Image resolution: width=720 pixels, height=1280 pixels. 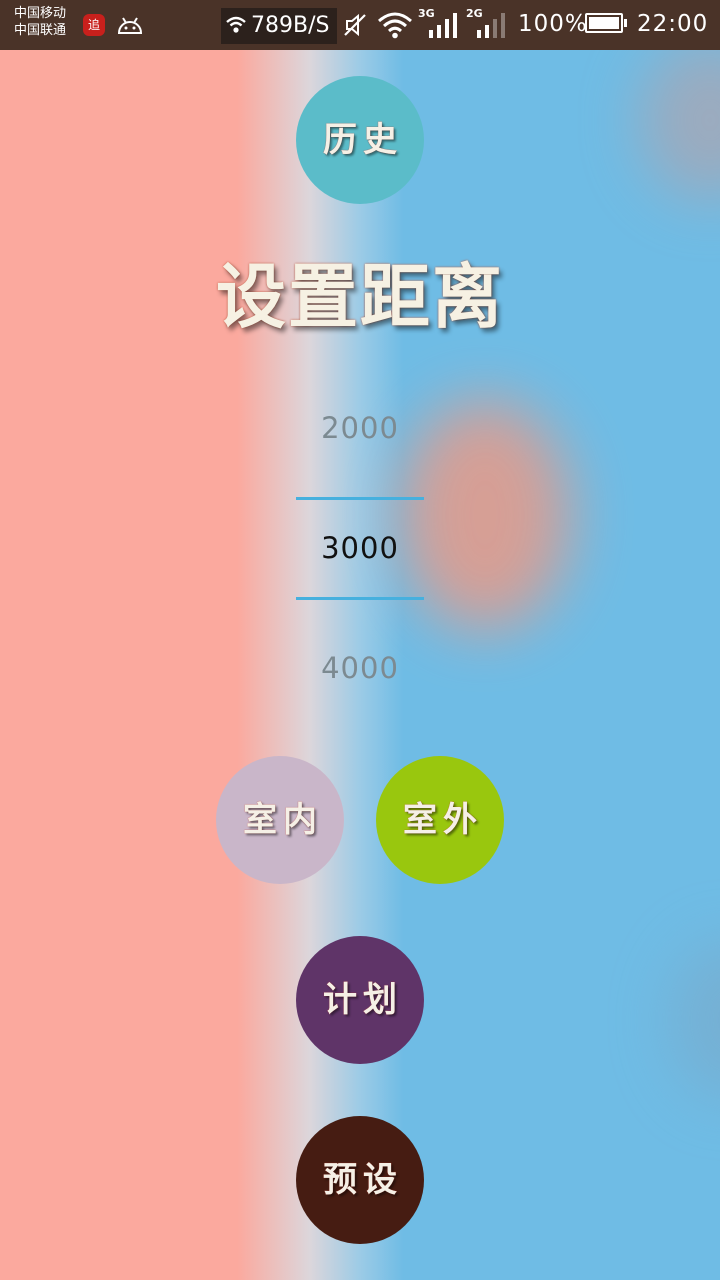 What do you see at coordinates (360, 498) in the screenshot?
I see `picker-divider-top` at bounding box center [360, 498].